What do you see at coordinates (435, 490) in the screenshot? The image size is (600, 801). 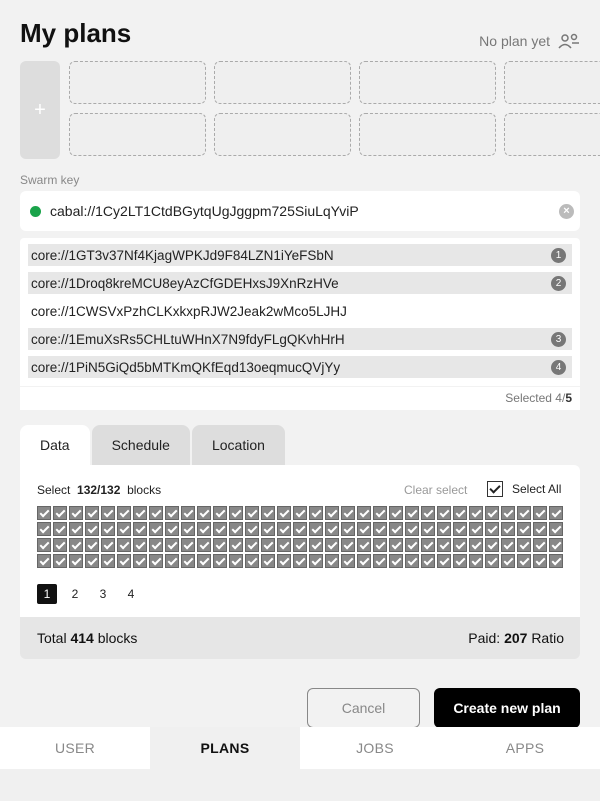 I see `clear-select-button: Clear select` at bounding box center [435, 490].